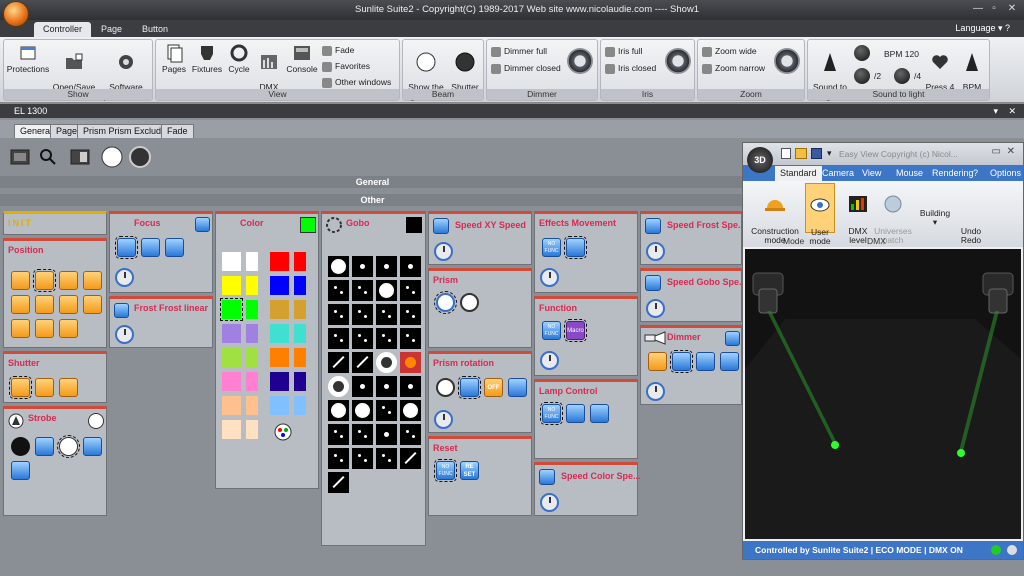 The image size is (1024, 576). I want to click on effects-movement-dial, so click(549, 277).